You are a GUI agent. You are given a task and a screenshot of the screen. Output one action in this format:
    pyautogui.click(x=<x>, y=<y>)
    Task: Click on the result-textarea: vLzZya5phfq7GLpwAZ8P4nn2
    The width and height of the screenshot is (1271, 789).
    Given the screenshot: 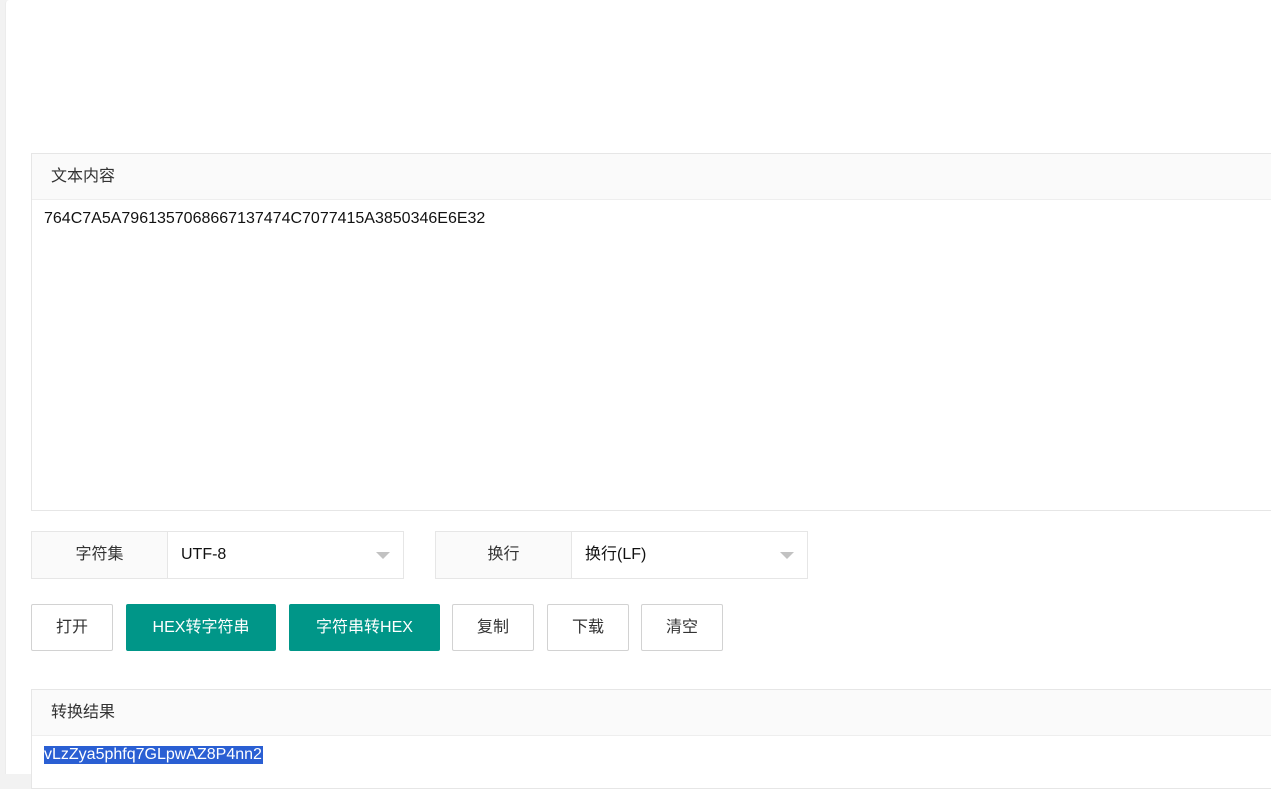 What is the action you would take?
    pyautogui.click(x=651, y=755)
    